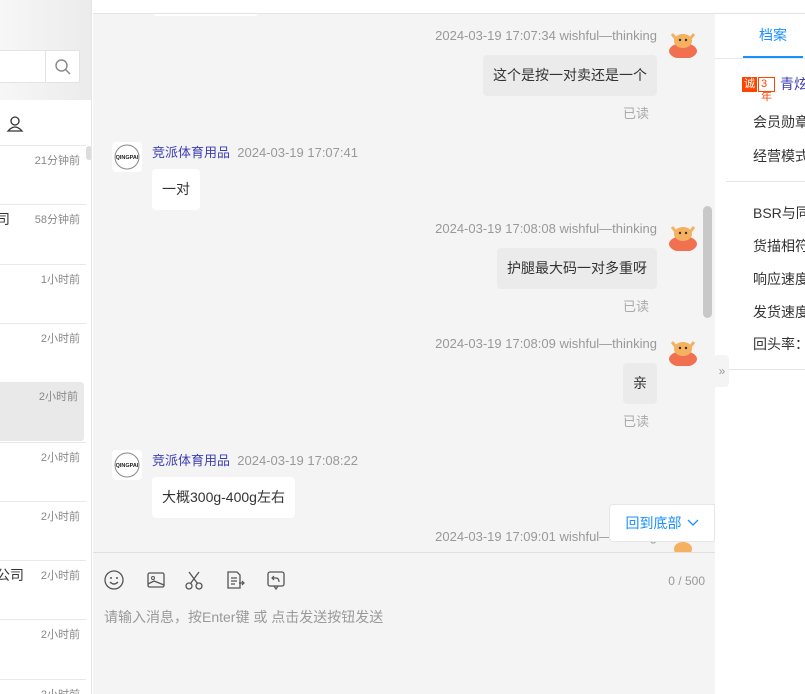 The width and height of the screenshot is (805, 694). I want to click on quick-reply-button, so click(276, 580).